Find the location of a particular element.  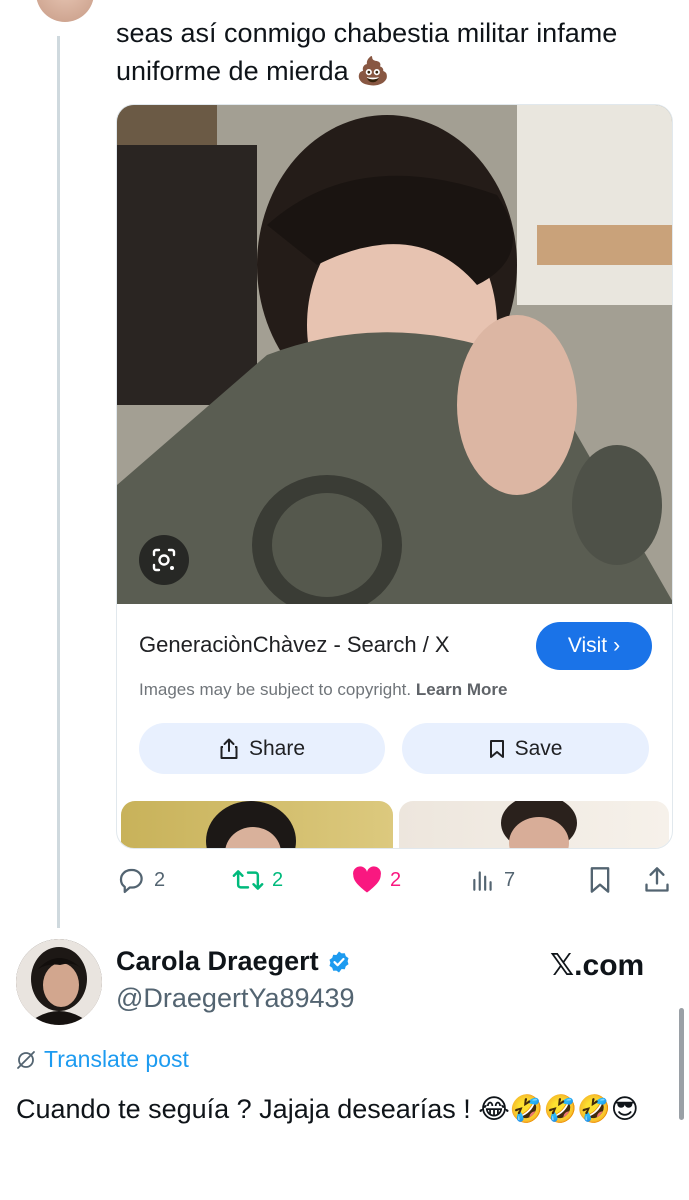

repost-count: 2 is located at coordinates (278, 879).